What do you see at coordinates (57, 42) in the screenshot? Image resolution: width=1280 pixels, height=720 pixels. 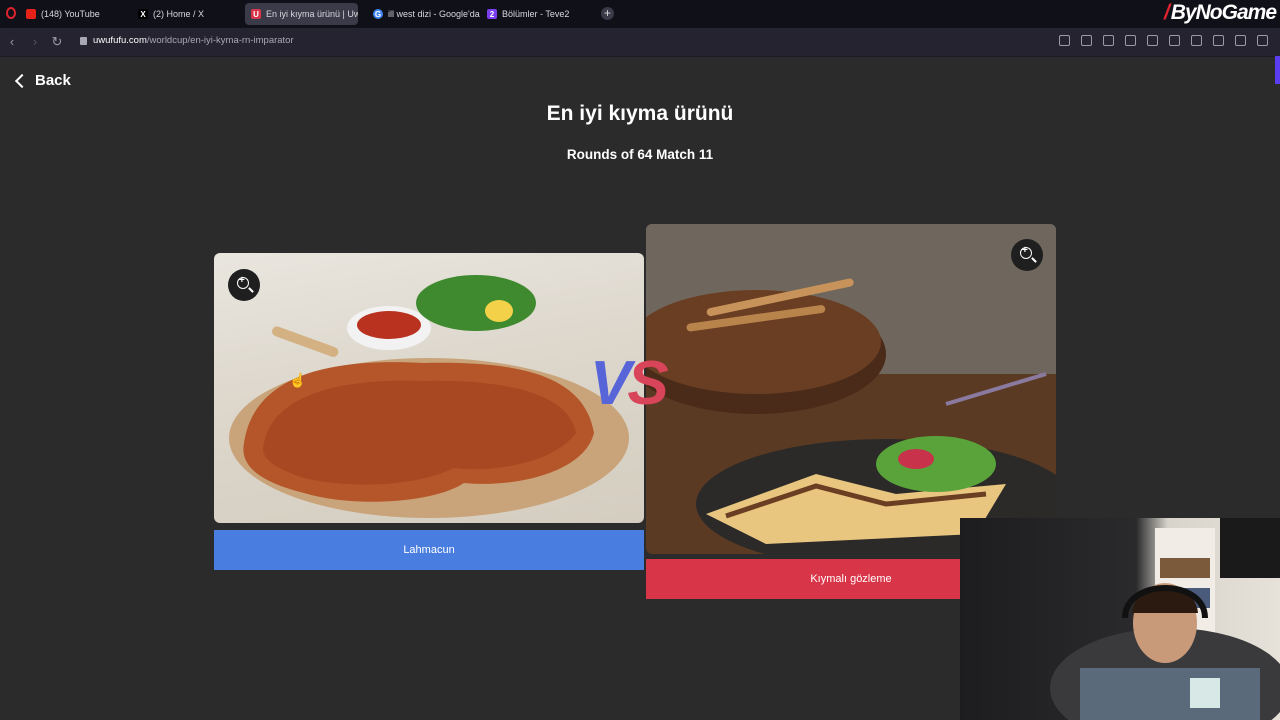 I see `reload-icon: ↻` at bounding box center [57, 42].